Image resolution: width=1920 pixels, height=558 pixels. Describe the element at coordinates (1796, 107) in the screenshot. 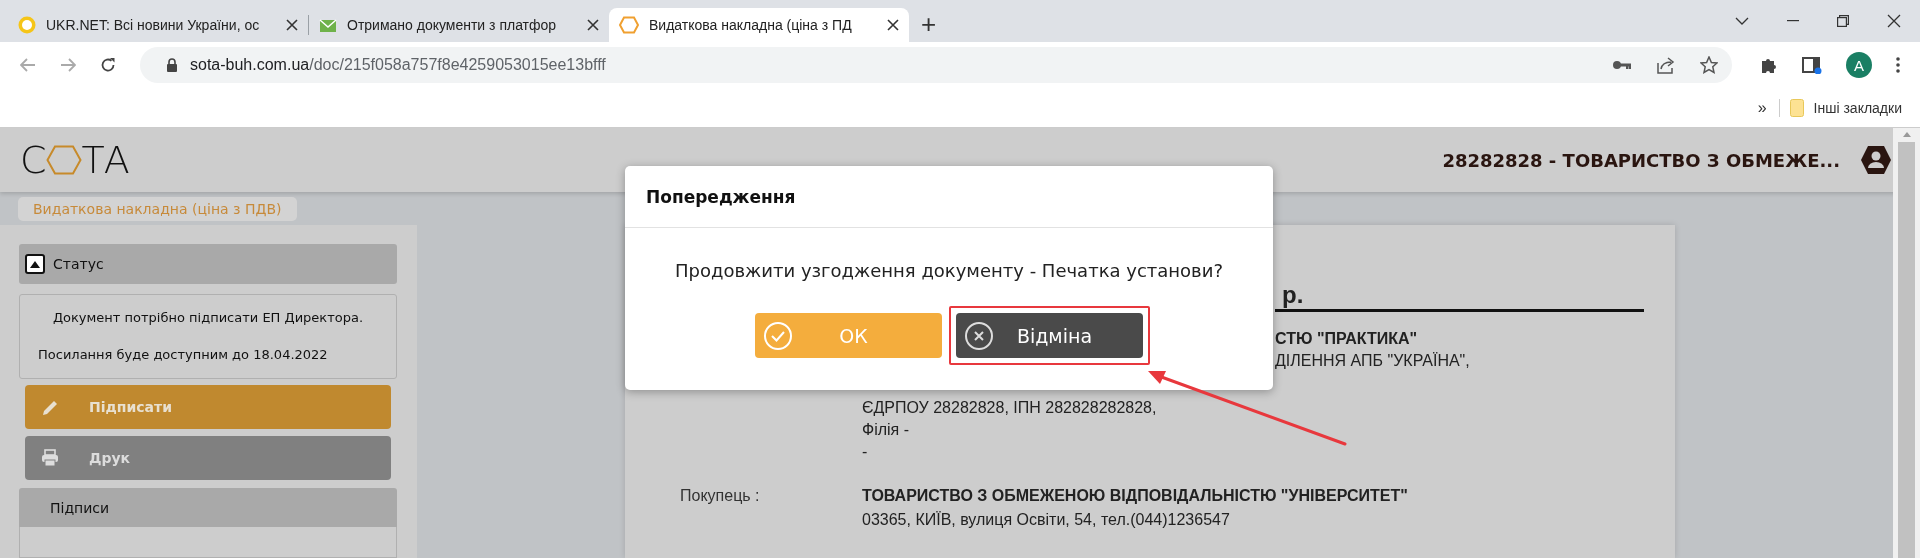

I see `folder-icon` at that location.